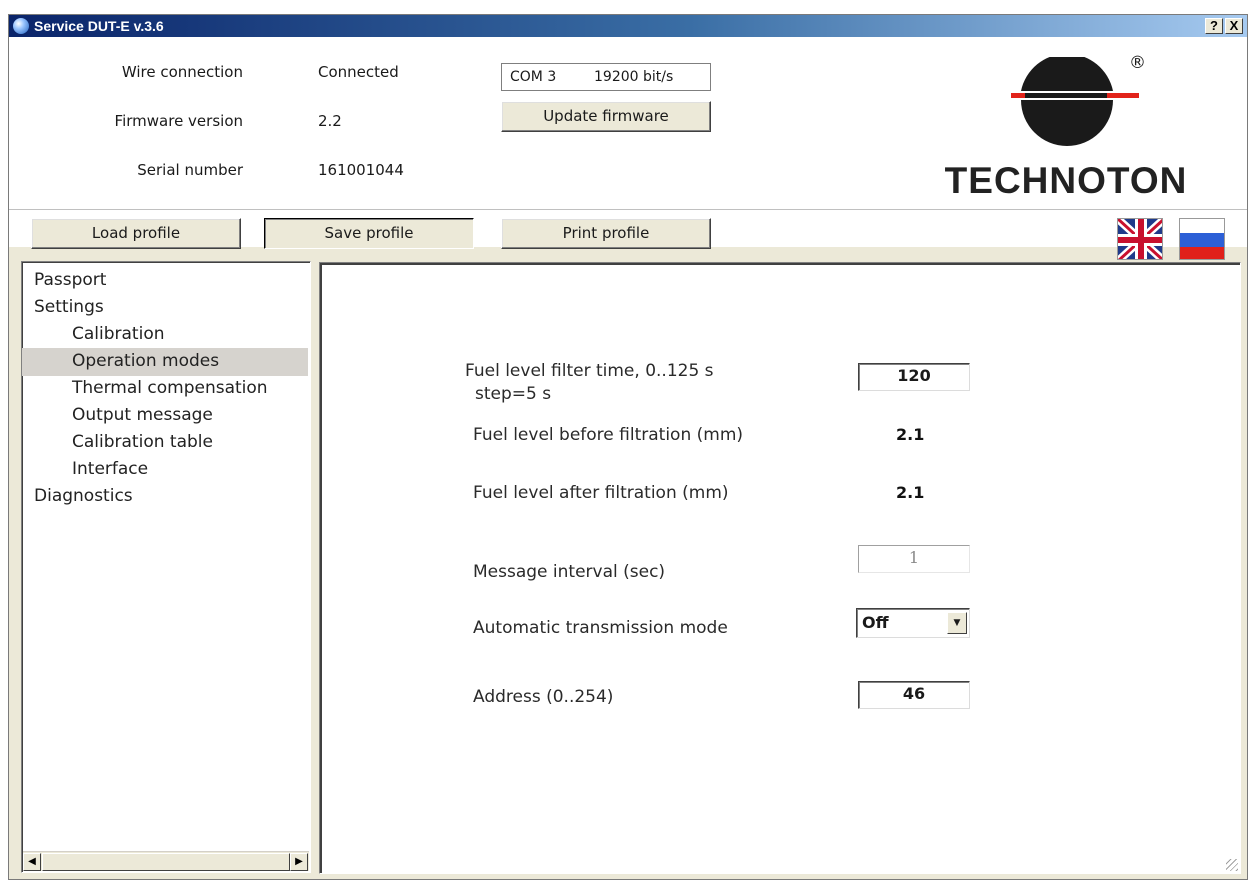 Image resolution: width=1257 pixels, height=883 pixels. Describe the element at coordinates (600, 628) in the screenshot. I see `auto-transmission-label: Automatic transmission mode` at that location.